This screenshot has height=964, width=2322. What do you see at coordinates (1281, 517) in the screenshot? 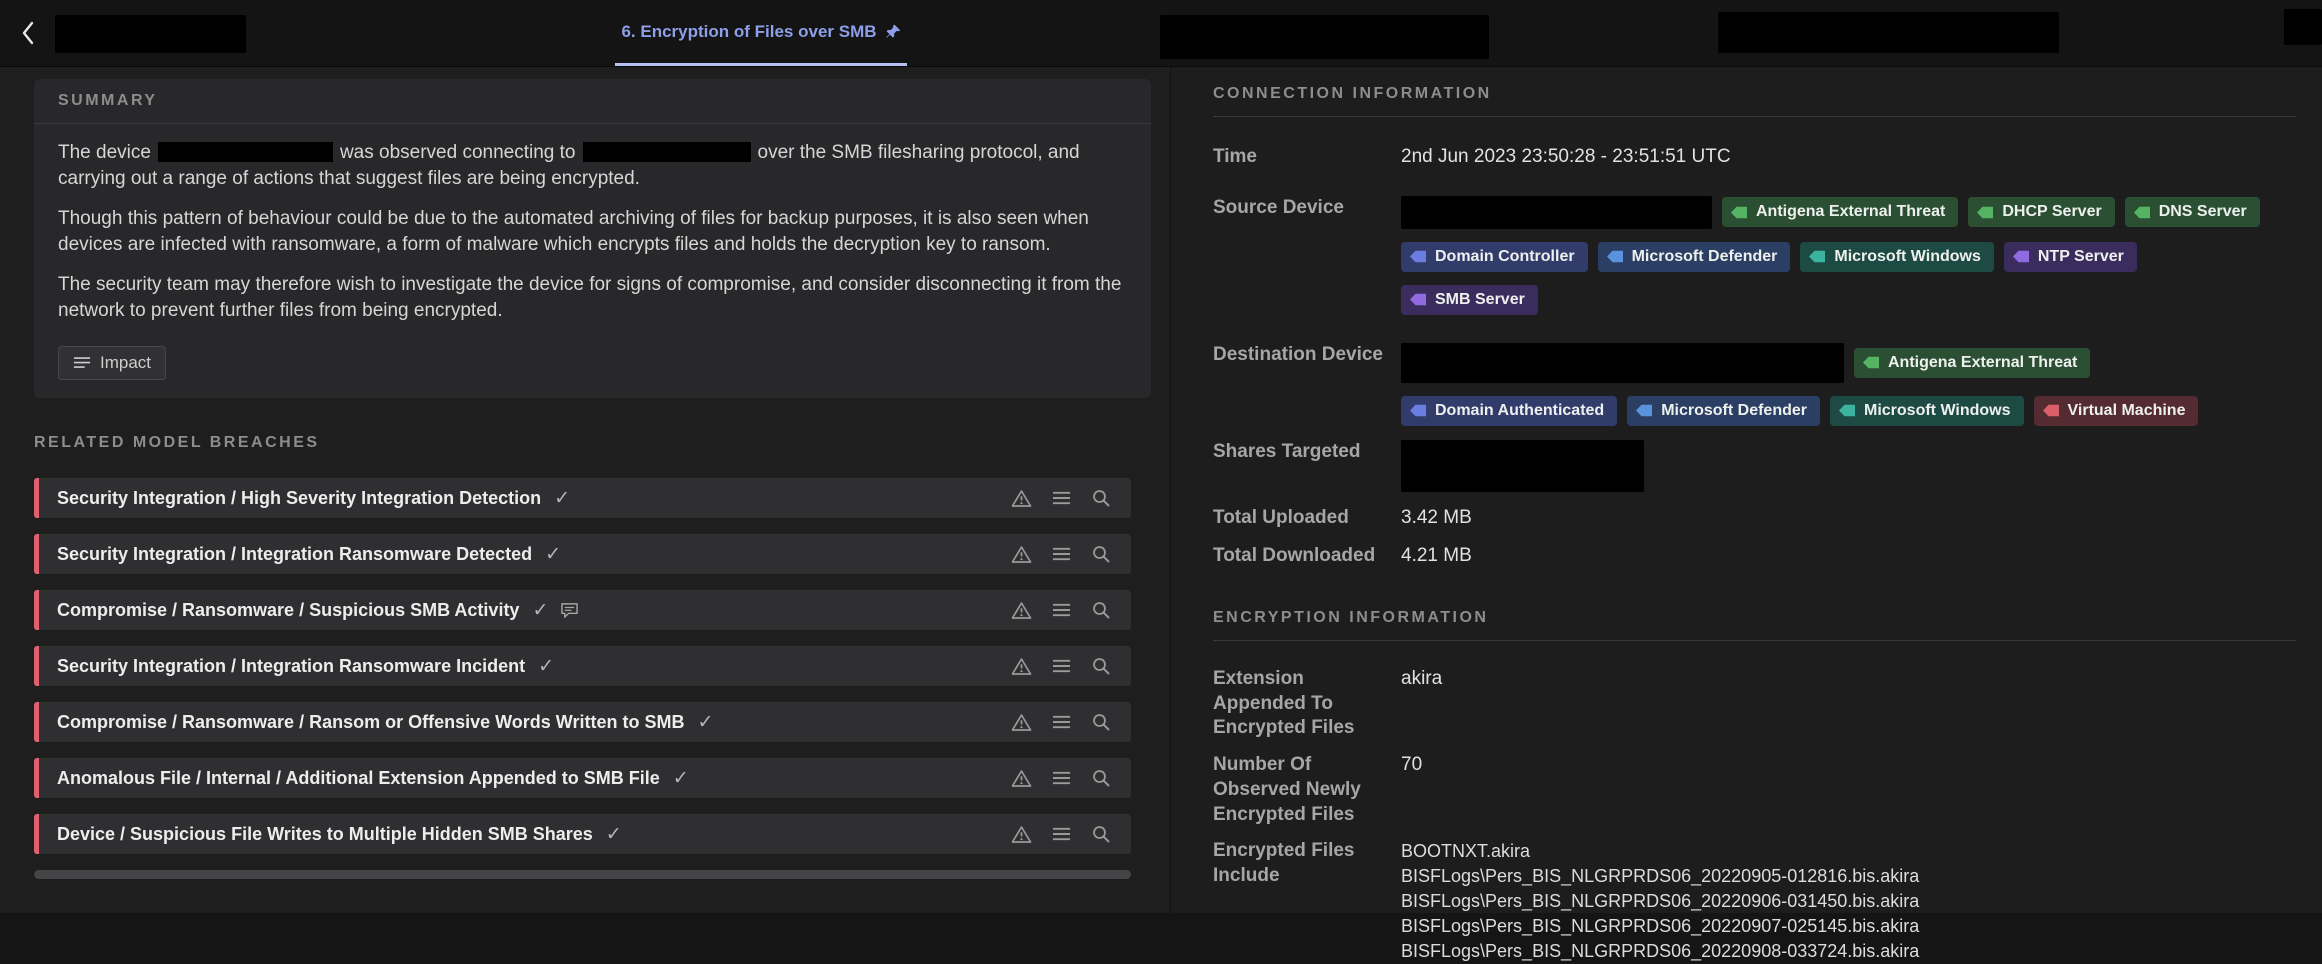
I see `total-uploaded-label: Total Uploaded` at bounding box center [1281, 517].